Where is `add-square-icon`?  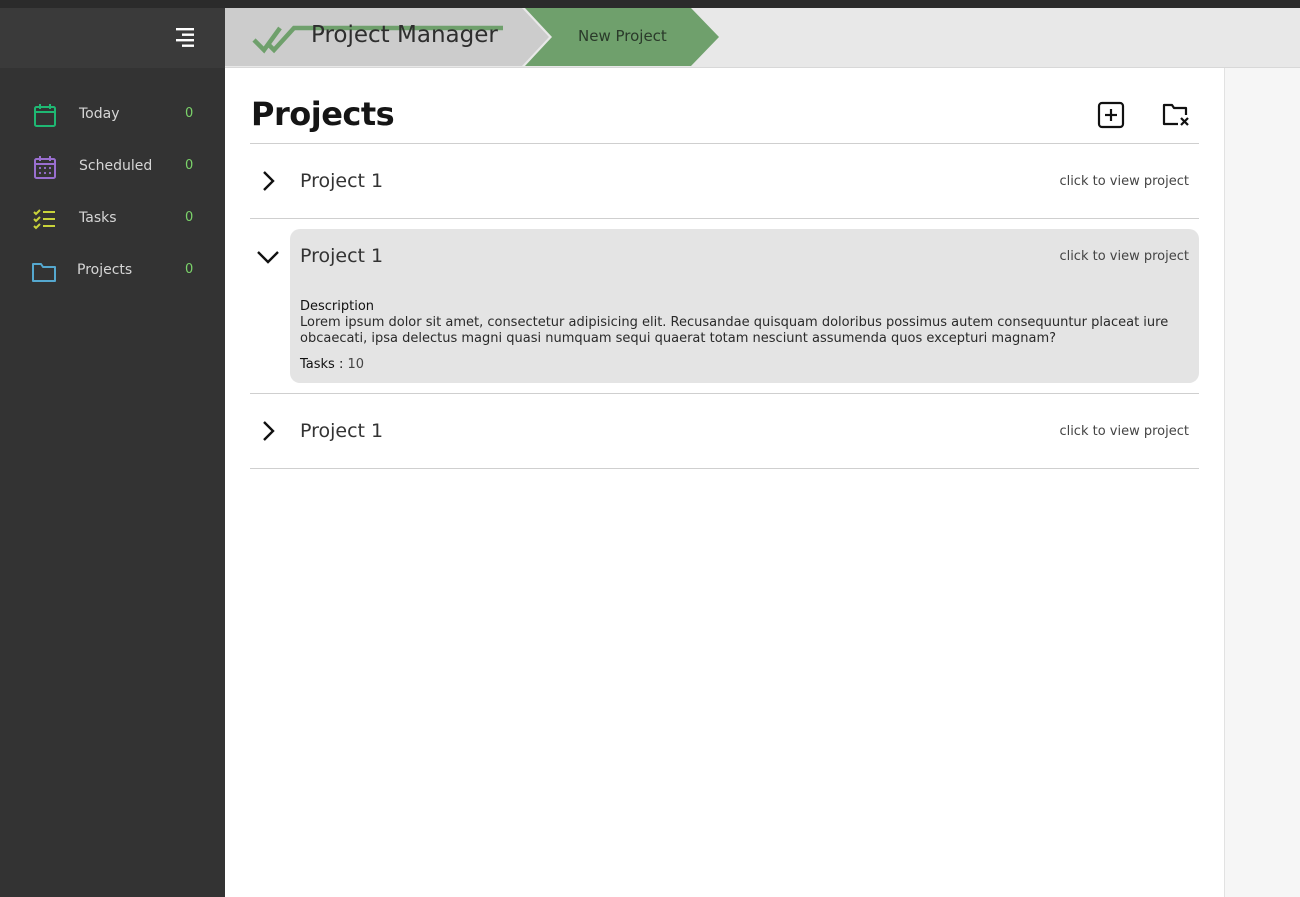
add-square-icon is located at coordinates (1111, 117).